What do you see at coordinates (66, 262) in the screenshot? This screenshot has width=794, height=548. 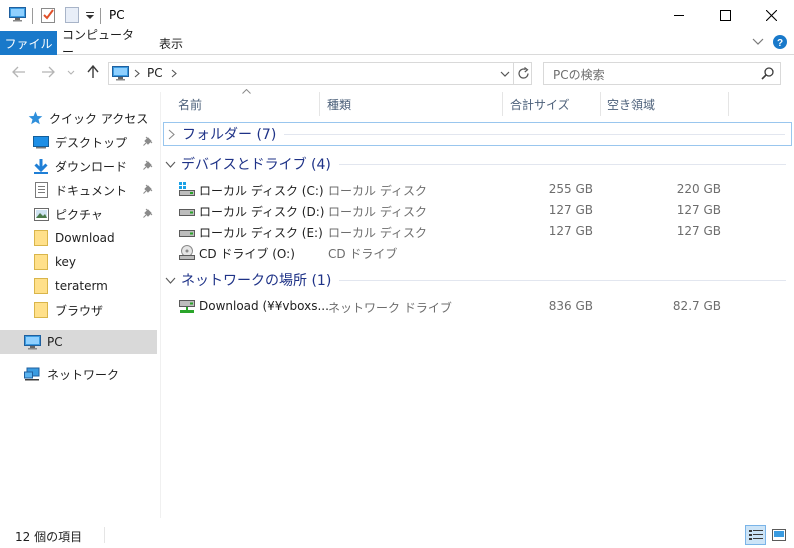 I see `nav-label: key` at bounding box center [66, 262].